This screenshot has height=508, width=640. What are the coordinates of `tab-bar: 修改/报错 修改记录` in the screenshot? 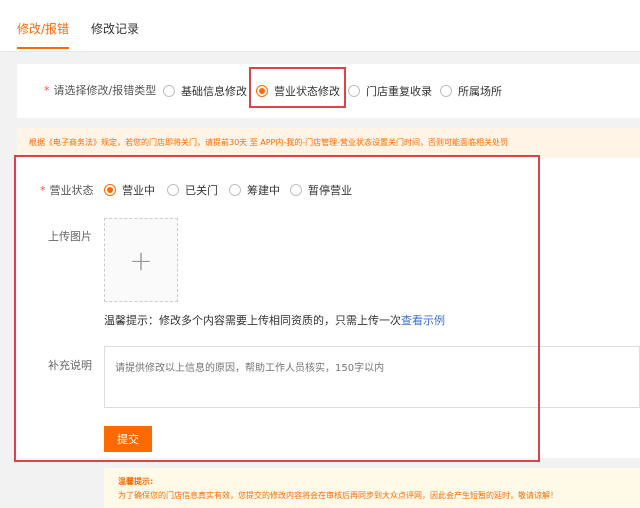 It's located at (320, 26).